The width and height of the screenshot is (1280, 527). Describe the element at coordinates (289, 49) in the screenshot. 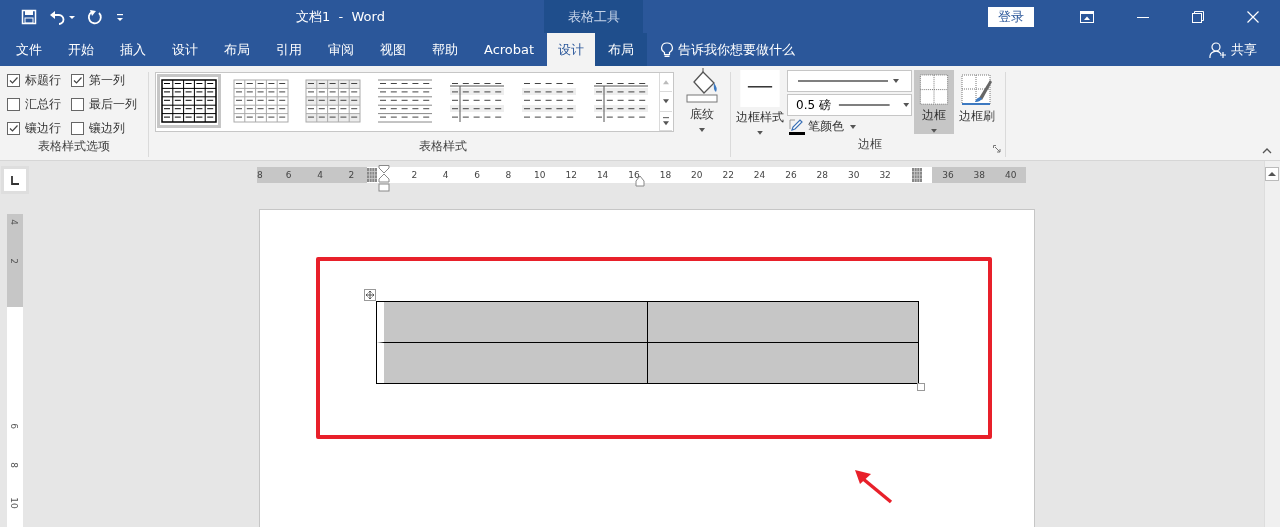

I see `ribbon-tab: 引用` at that location.